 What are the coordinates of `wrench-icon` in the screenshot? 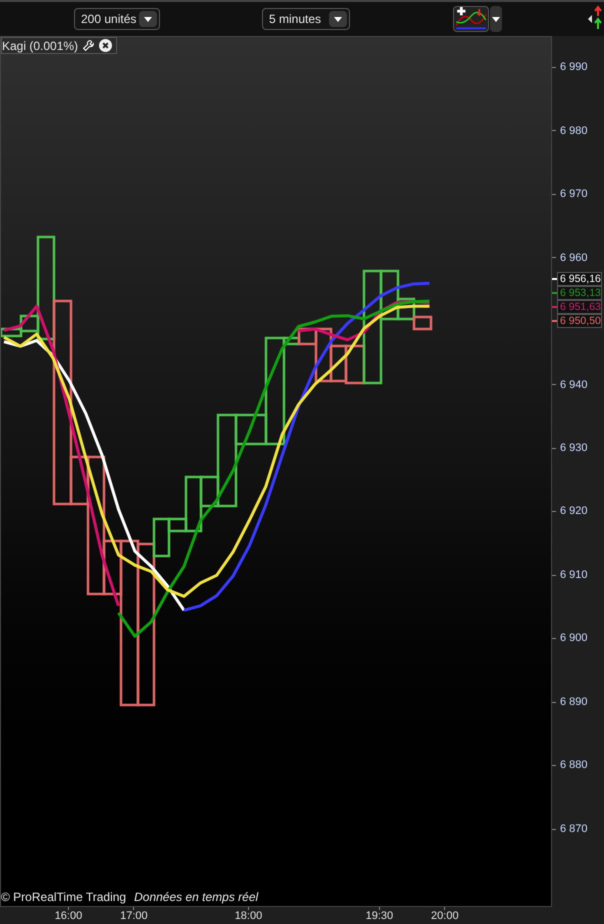 It's located at (89, 45).